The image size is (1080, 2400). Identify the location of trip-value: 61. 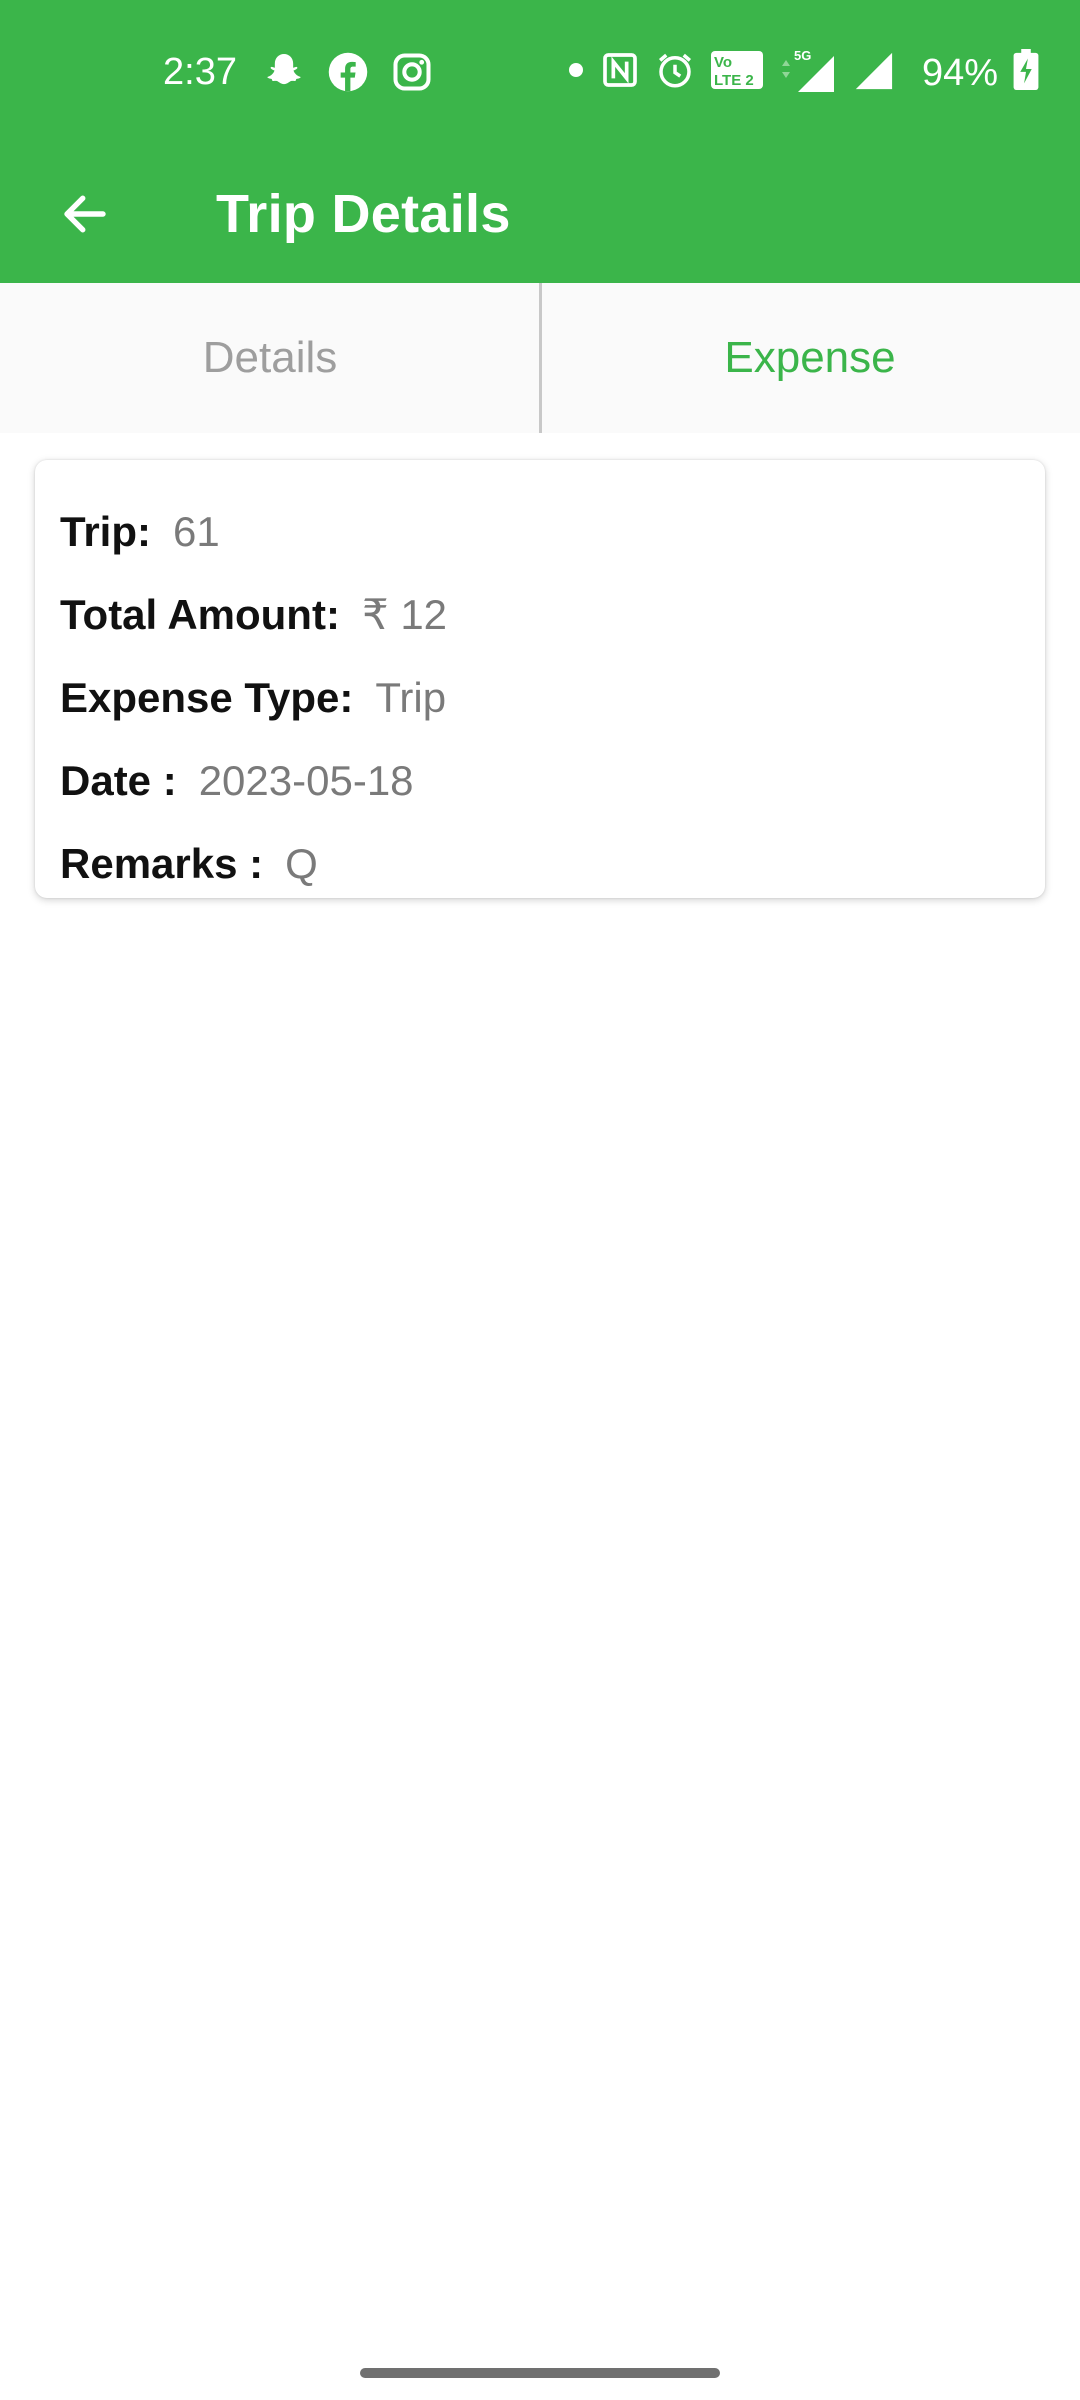
(196, 531).